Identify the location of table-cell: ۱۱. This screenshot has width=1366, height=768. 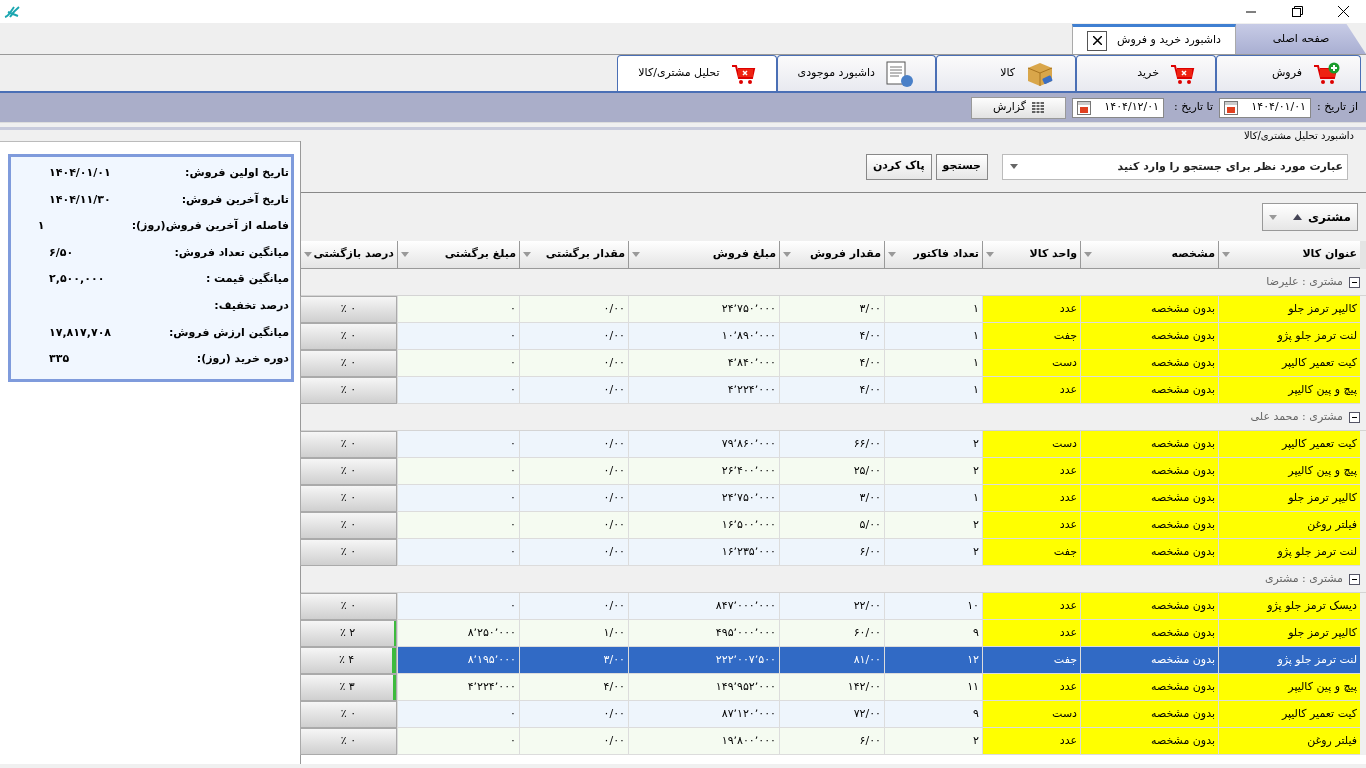
(933, 687).